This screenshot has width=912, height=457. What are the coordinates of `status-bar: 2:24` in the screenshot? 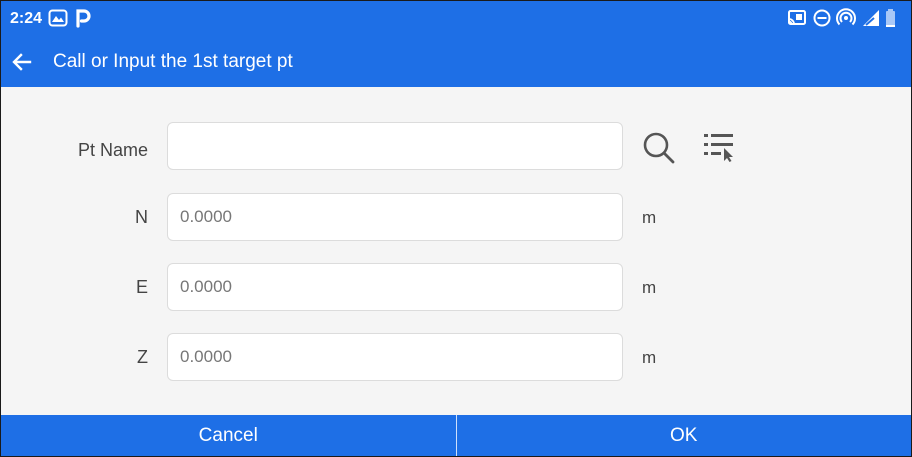 It's located at (456, 19).